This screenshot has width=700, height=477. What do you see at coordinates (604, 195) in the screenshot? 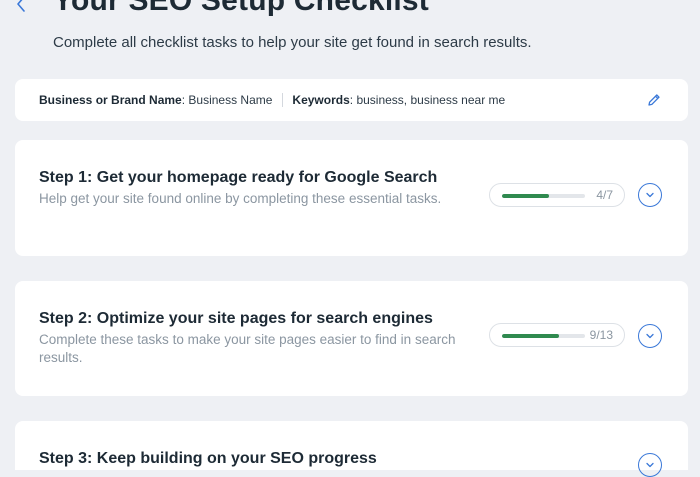
I see `progress-count: 4/7` at bounding box center [604, 195].